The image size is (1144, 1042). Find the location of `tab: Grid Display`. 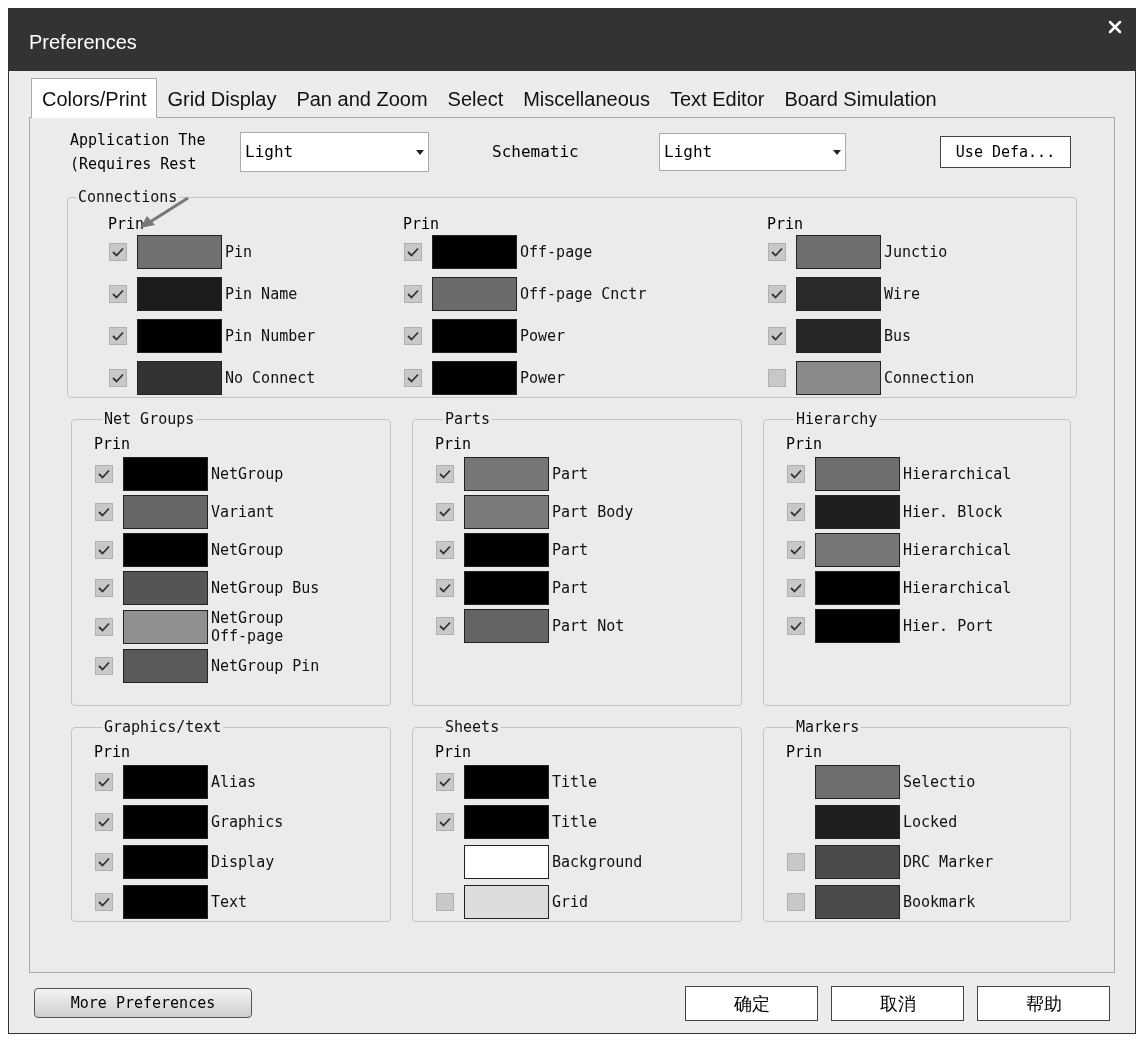

tab: Grid Display is located at coordinates (222, 99).